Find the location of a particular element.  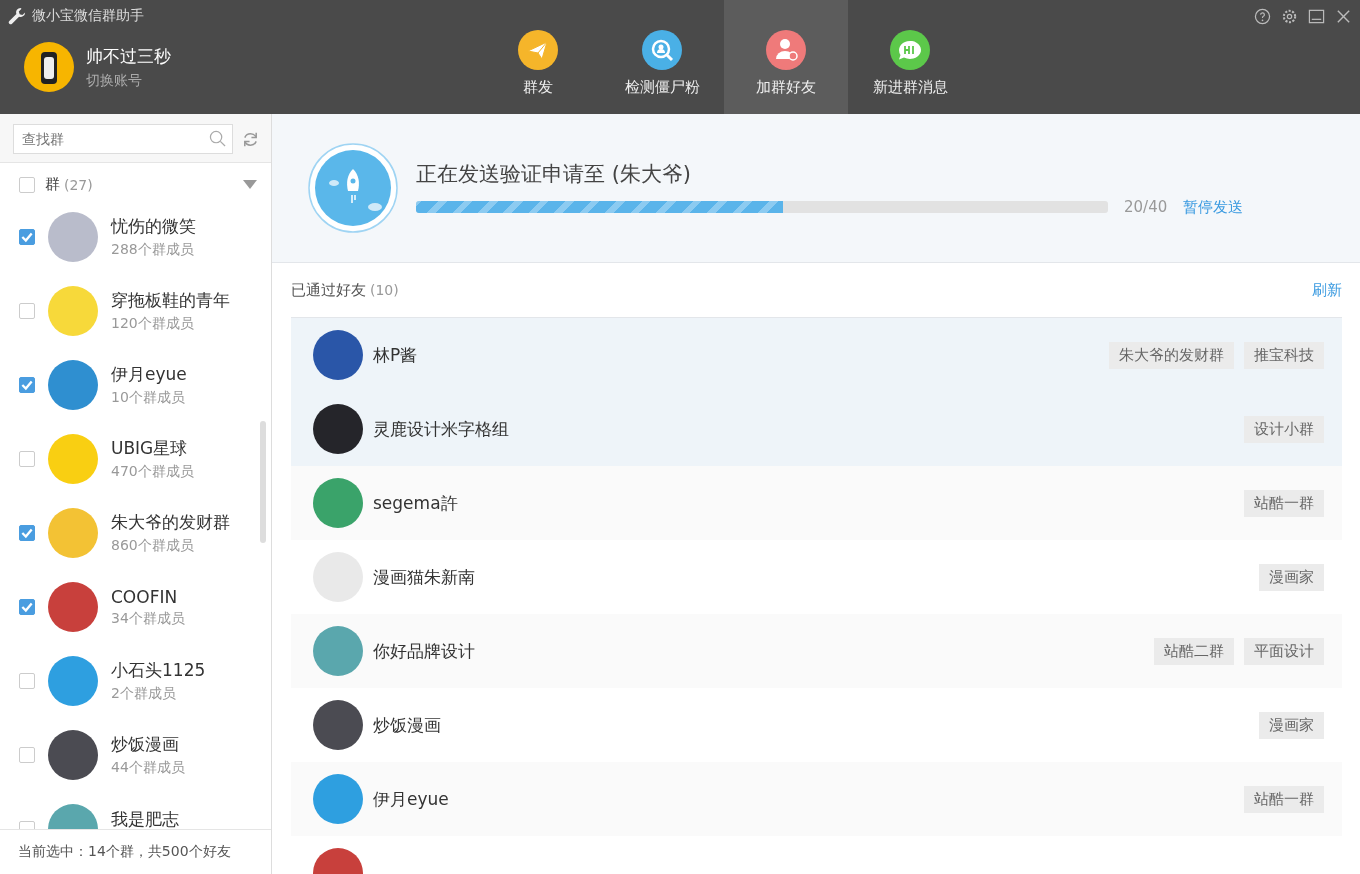

nav-tab: 群发 is located at coordinates (538, 57).